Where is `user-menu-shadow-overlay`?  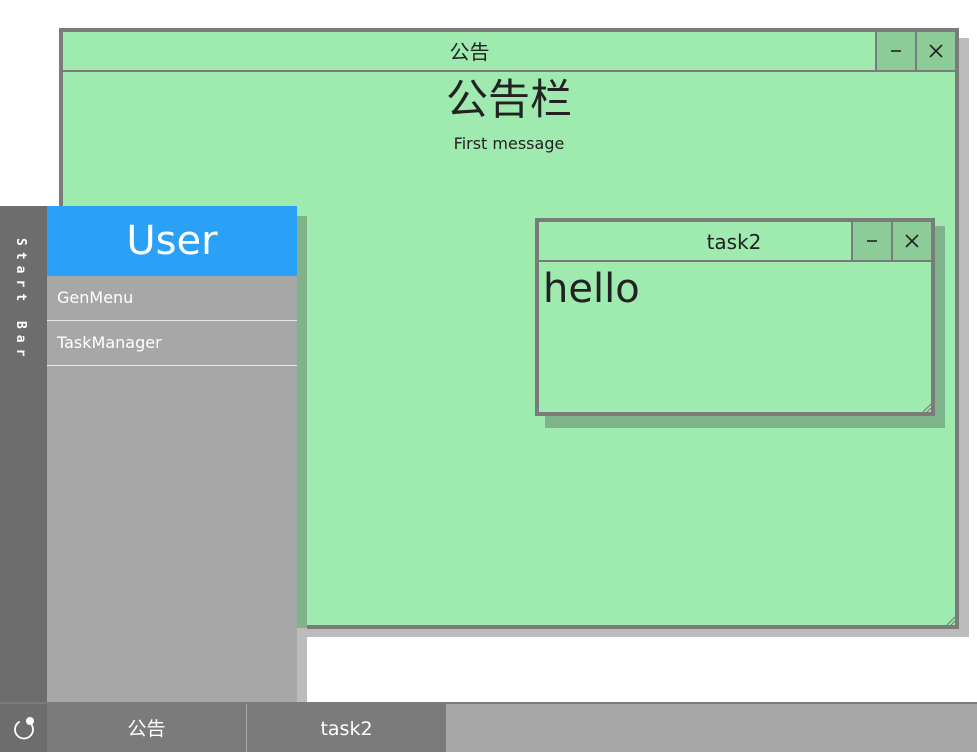
user-menu-shadow-overlay is located at coordinates (302, 422).